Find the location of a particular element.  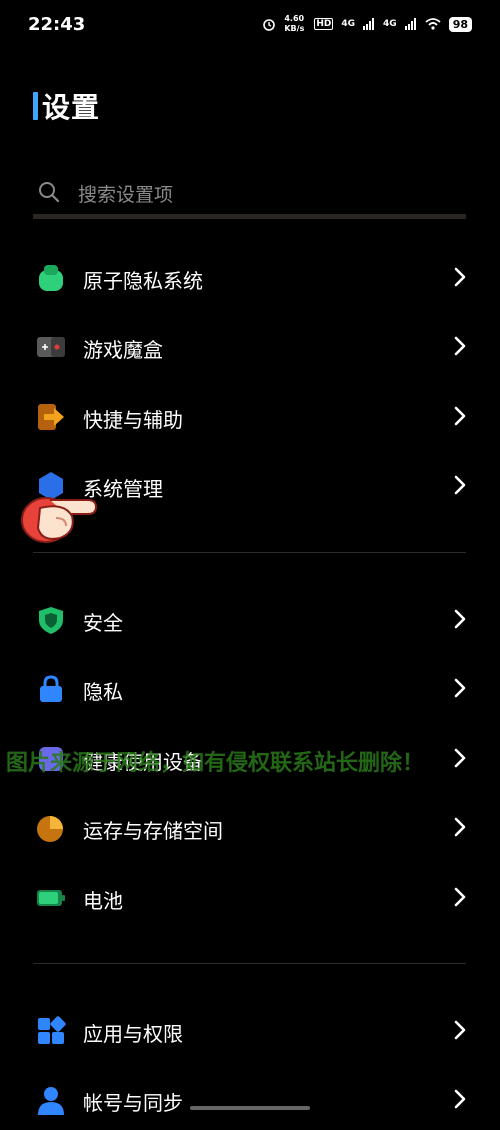

alarm-icon is located at coordinates (269, 25).